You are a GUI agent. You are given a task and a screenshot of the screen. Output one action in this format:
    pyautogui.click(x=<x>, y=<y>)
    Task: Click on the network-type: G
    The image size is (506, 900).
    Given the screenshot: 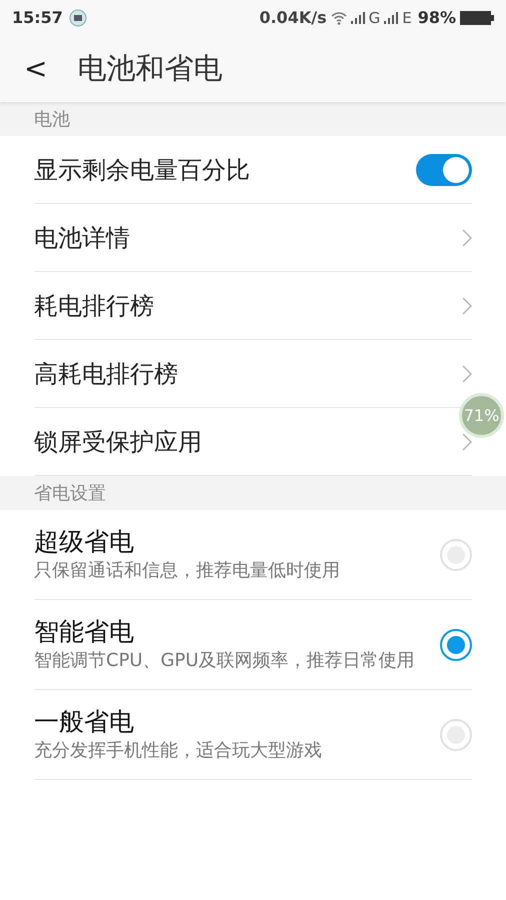 What is the action you would take?
    pyautogui.click(x=374, y=18)
    